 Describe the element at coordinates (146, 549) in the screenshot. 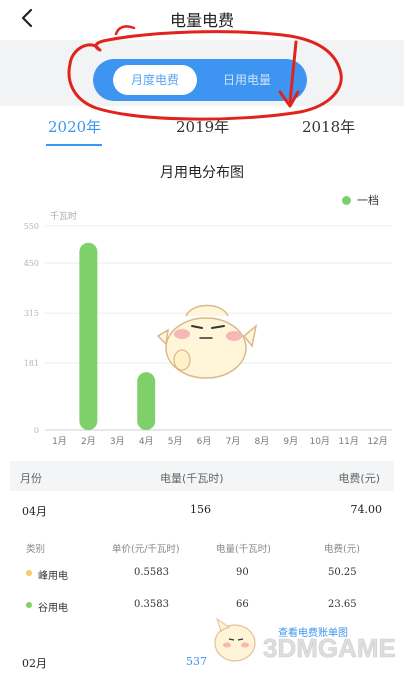

I see `detail-col-price: 单价(元/千瓦时)` at that location.